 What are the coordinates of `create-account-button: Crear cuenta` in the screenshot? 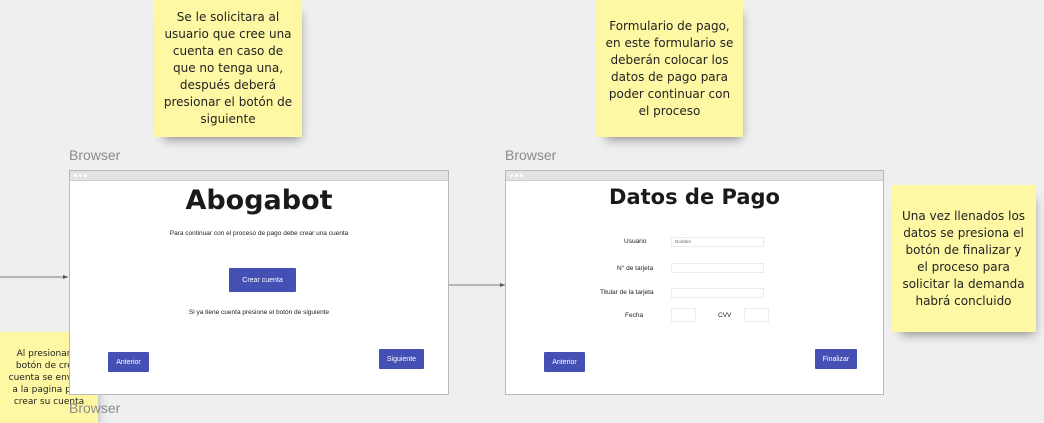 It's located at (262, 280).